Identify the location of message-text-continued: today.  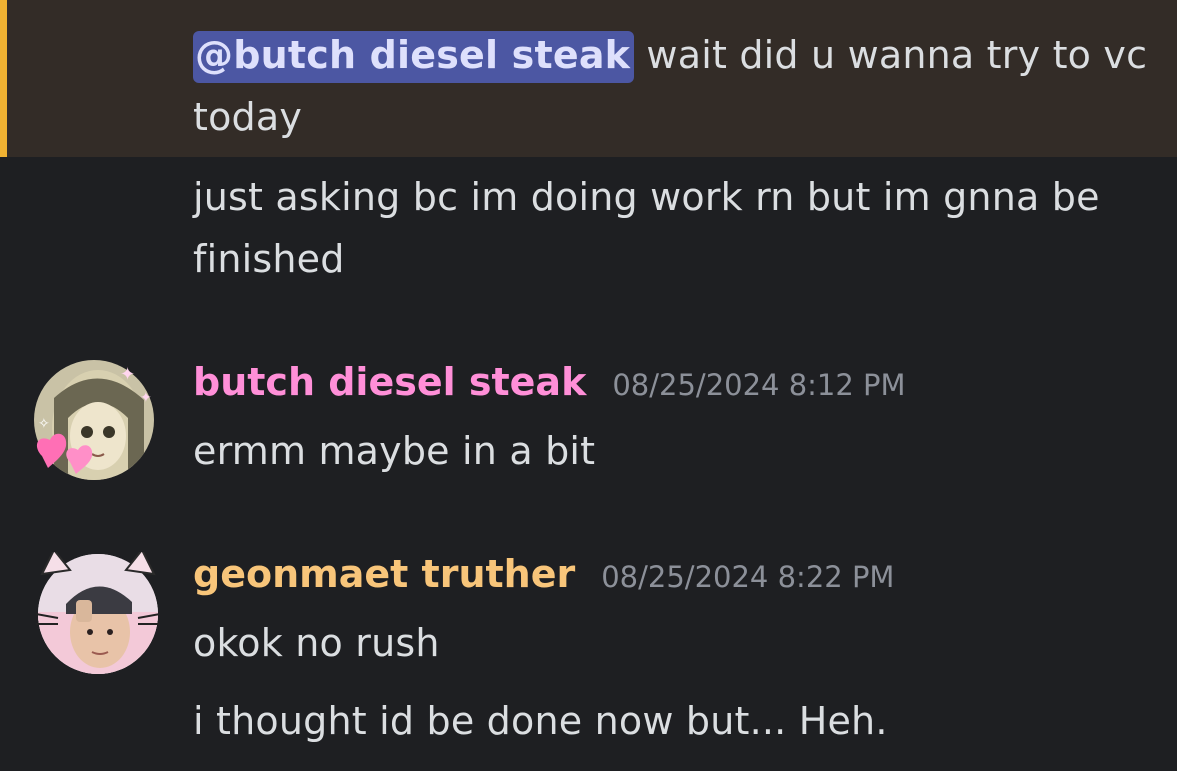
(248, 117).